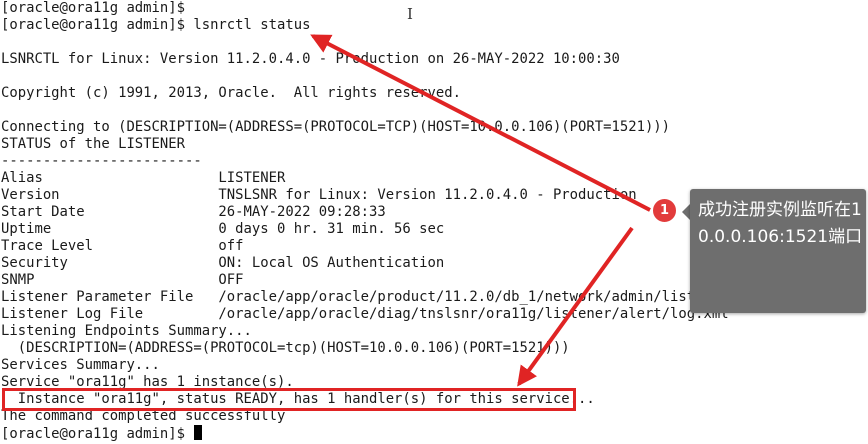  Describe the element at coordinates (686, 212) in the screenshot. I see `callout-pointer` at that location.